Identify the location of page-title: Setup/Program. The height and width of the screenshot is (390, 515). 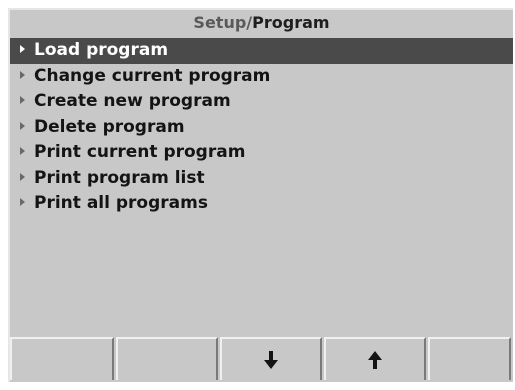
(261, 23).